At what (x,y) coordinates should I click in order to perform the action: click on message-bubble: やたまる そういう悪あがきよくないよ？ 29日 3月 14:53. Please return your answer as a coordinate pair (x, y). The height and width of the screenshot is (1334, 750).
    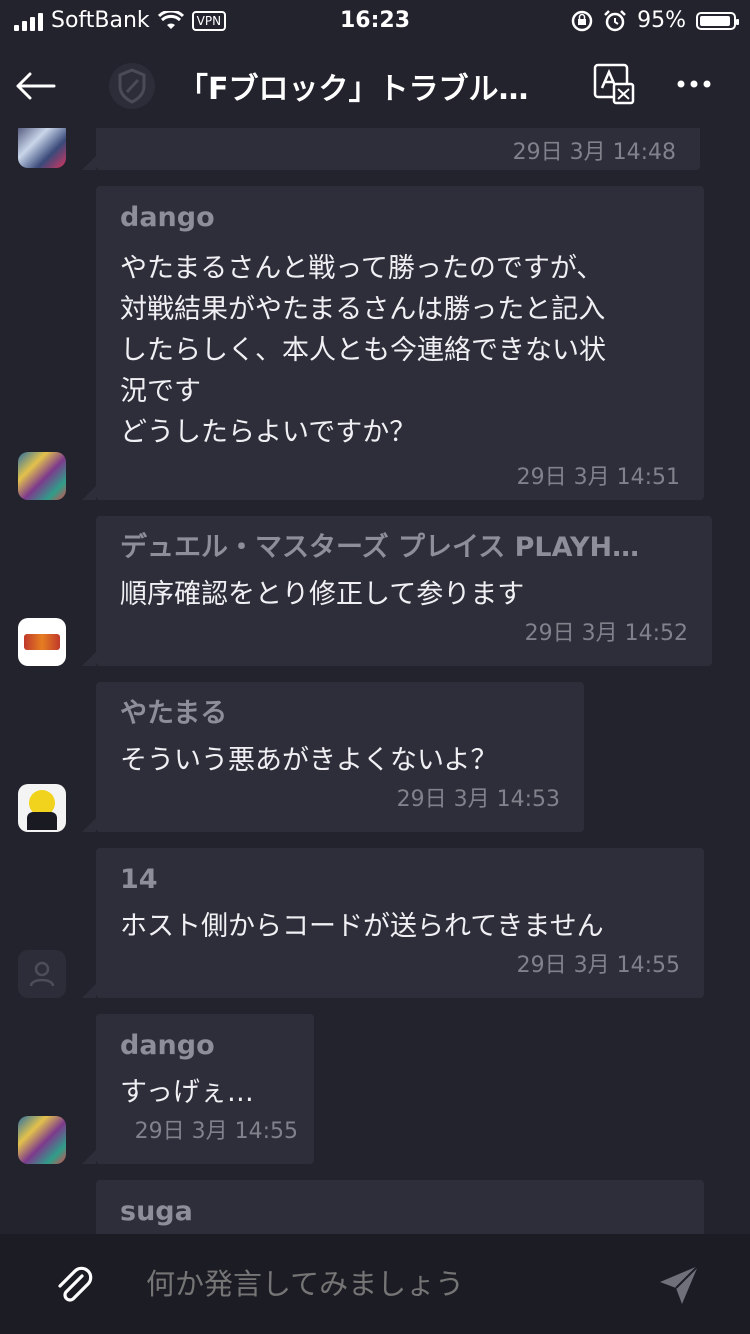
    Looking at the image, I should click on (333, 757).